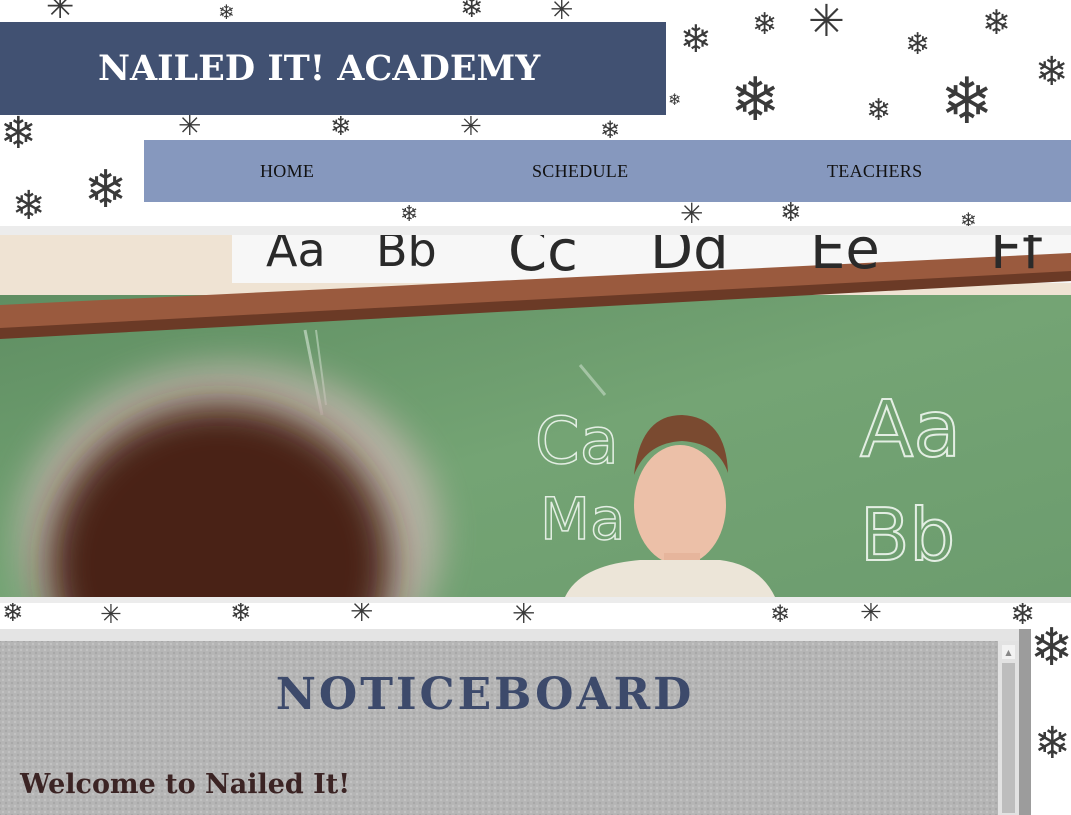 Image resolution: width=1071 pixels, height=815 pixels. I want to click on chalk-writing: Aa, so click(910, 430).